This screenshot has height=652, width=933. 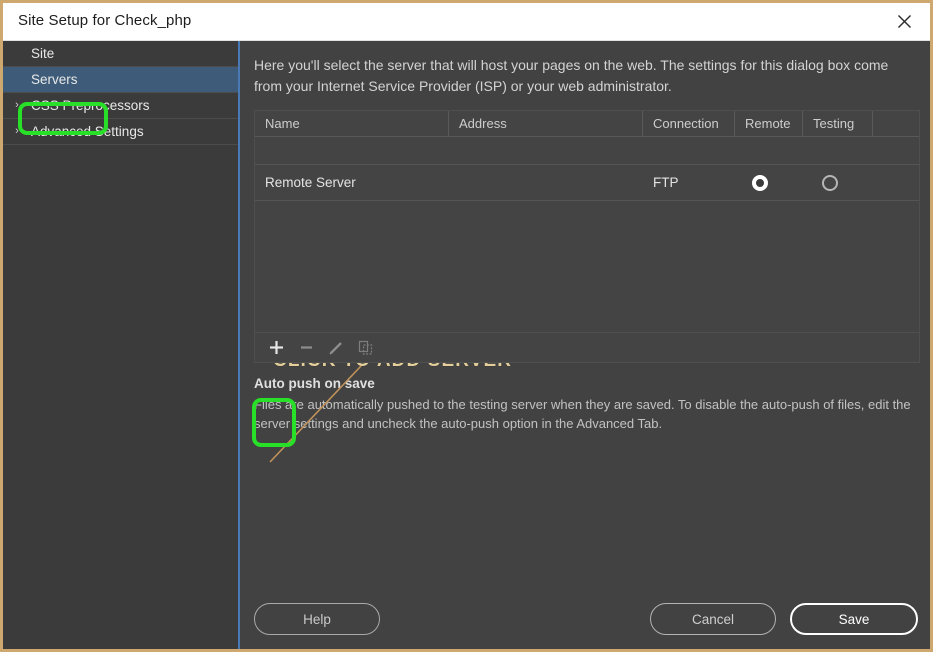 I want to click on dialog-footer: Help Cancel Save, so click(x=584, y=619).